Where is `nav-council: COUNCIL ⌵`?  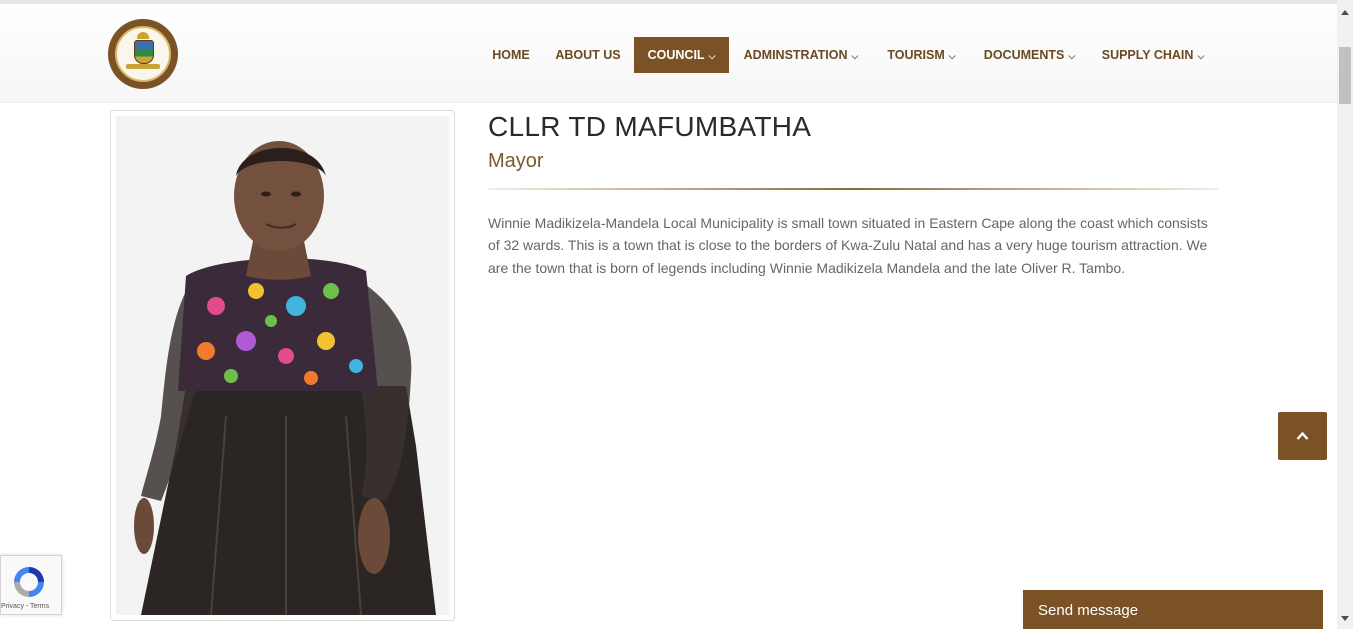 nav-council: COUNCIL ⌵ is located at coordinates (681, 55).